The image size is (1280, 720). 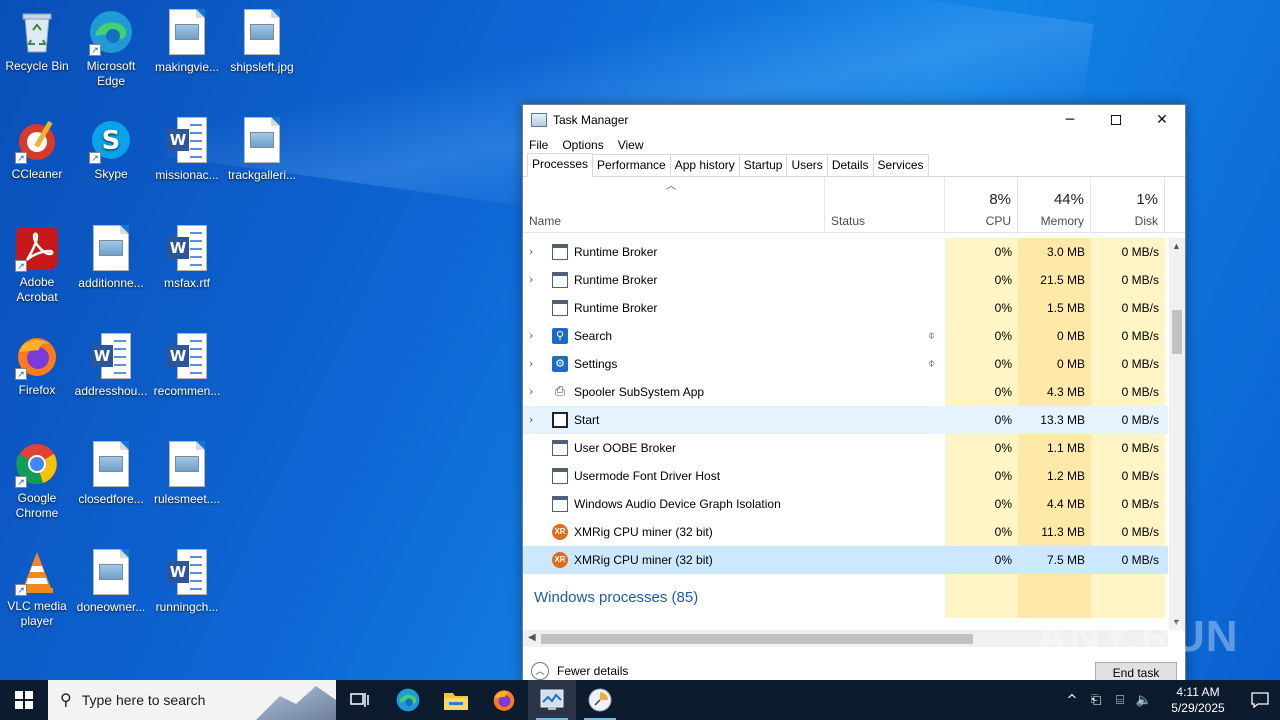 I want to click on desktop-icon-label: CCleaner, so click(x=37, y=174).